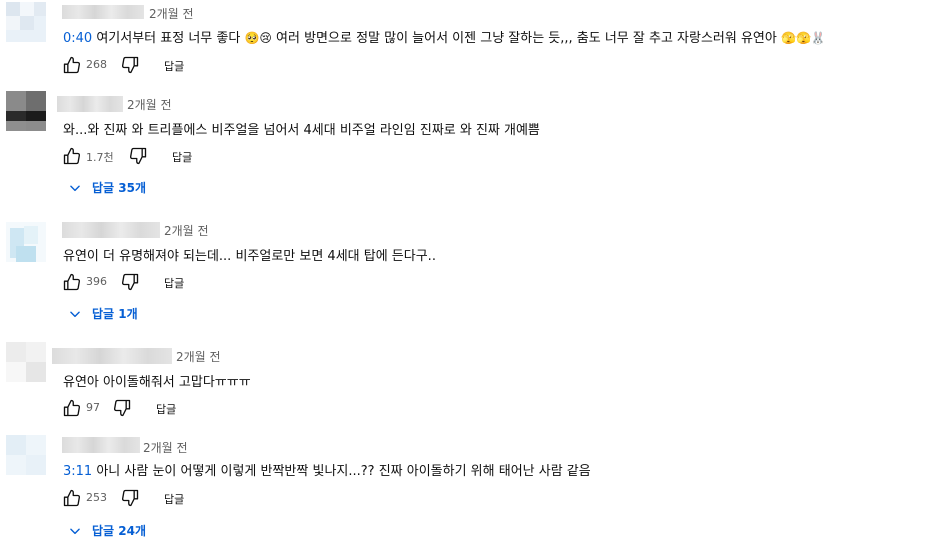 This screenshot has width=940, height=547. I want to click on comment-text: 유연아 아이돌해줘서 고맙다ㅠㅠㅠ, so click(157, 382).